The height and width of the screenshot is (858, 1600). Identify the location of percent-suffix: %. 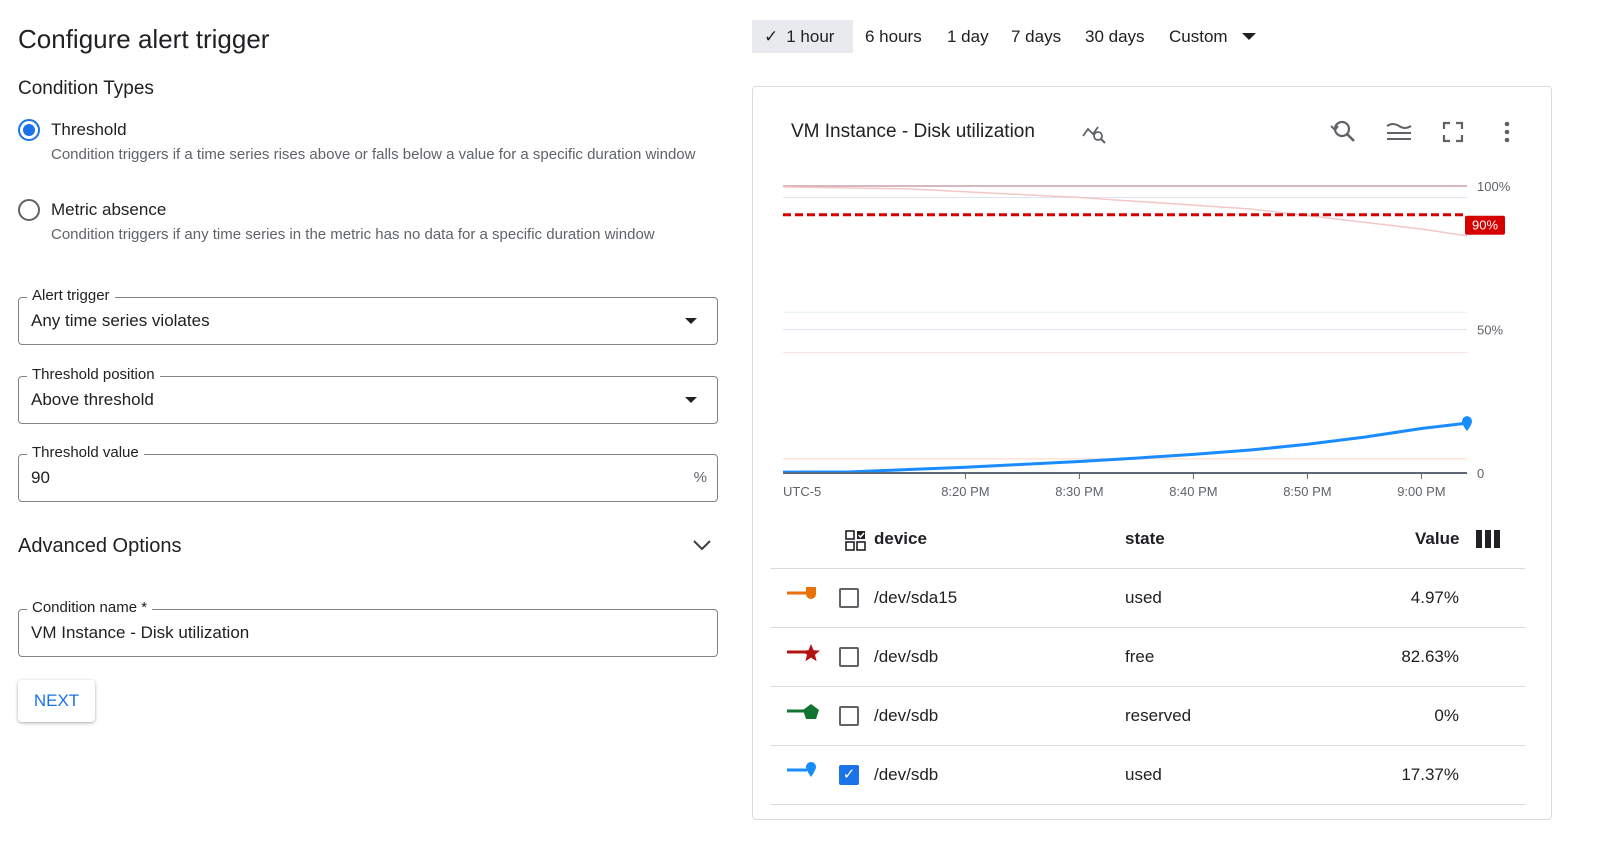
(700, 477).